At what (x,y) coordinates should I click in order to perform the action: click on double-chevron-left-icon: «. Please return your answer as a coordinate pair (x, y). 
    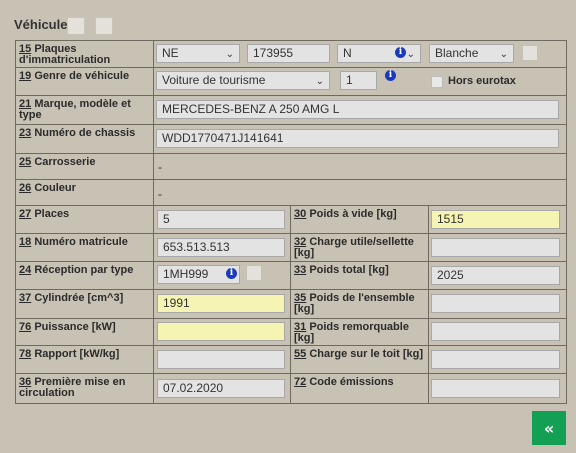
    Looking at the image, I should click on (549, 428).